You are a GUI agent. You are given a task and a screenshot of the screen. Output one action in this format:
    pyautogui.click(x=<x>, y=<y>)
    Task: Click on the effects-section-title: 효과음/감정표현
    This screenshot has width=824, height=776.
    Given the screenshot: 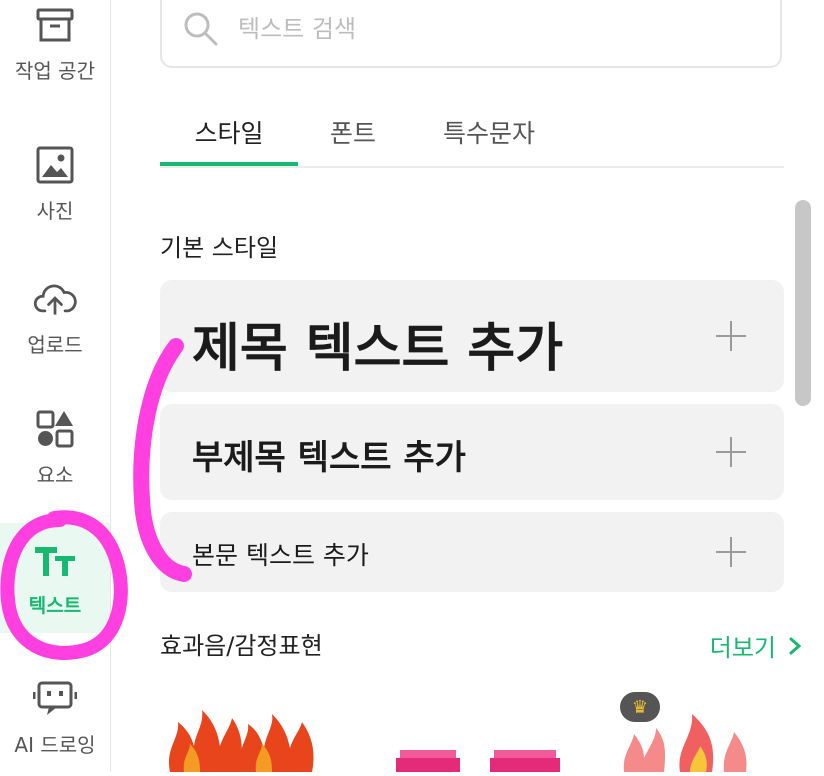 What is the action you would take?
    pyautogui.click(x=241, y=646)
    